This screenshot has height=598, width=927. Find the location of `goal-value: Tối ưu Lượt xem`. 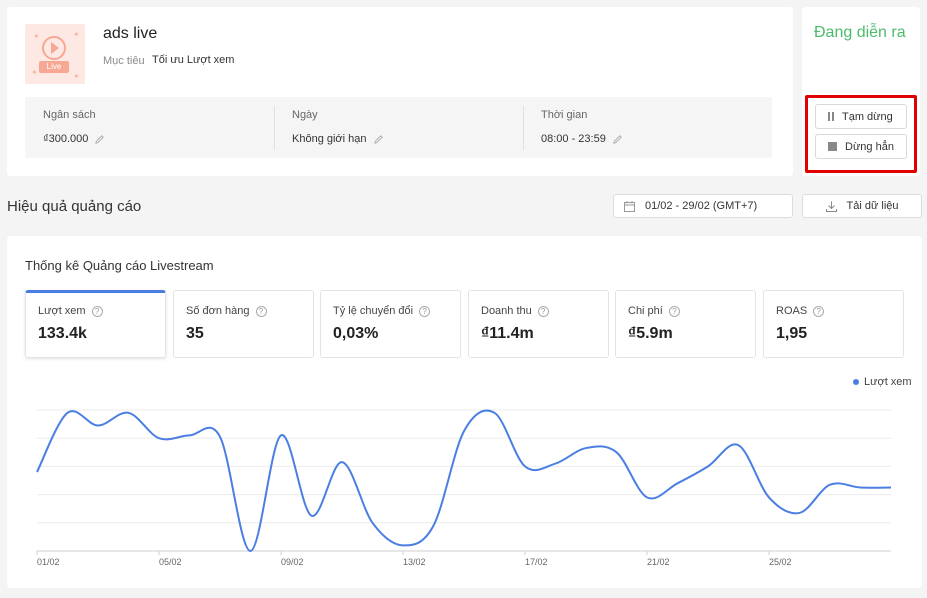

goal-value: Tối ưu Lượt xem is located at coordinates (193, 60).